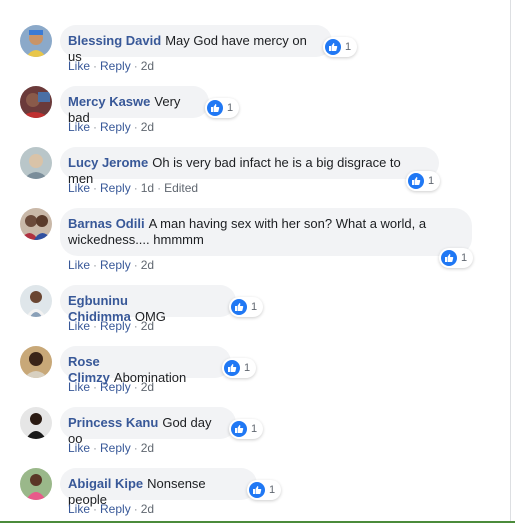 This screenshot has width=515, height=523. What do you see at coordinates (106, 223) in the screenshot?
I see `comment-author: Barnas Odili` at bounding box center [106, 223].